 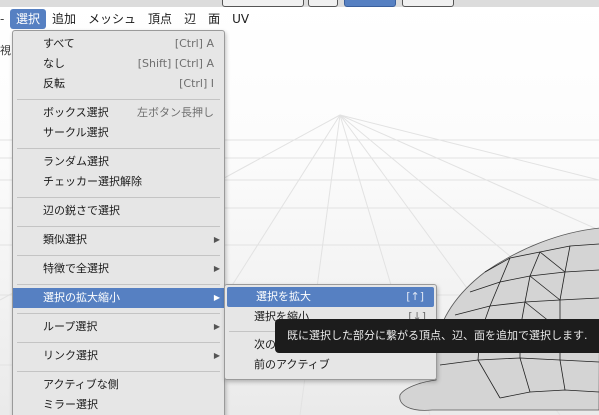 What do you see at coordinates (263, 3) in the screenshot?
I see `header-field` at bounding box center [263, 3].